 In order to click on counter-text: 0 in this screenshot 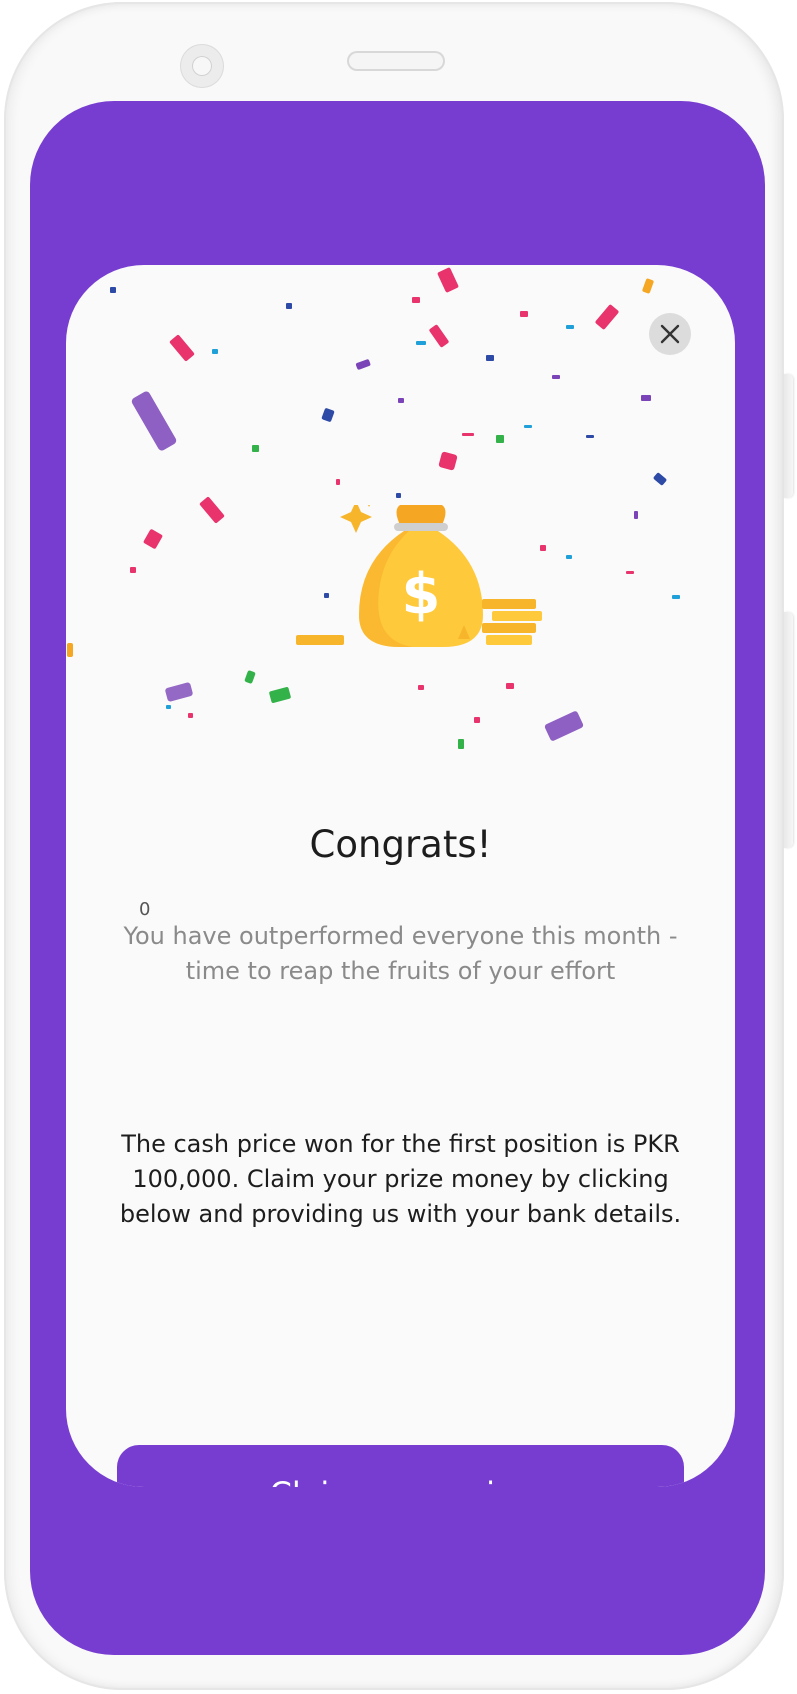, I will do `click(145, 909)`.